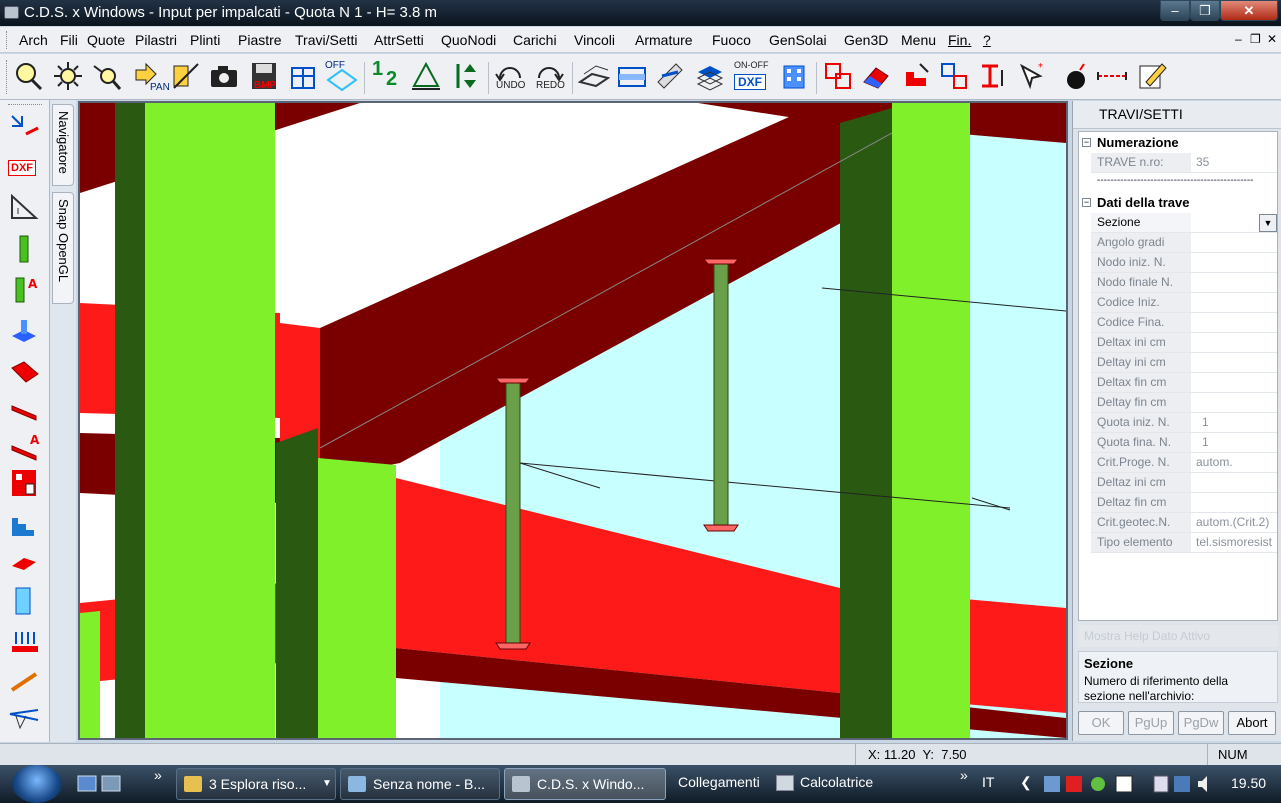 This screenshot has height=803, width=1281. I want to click on menu-quonodi: QuoNodi, so click(468, 40).